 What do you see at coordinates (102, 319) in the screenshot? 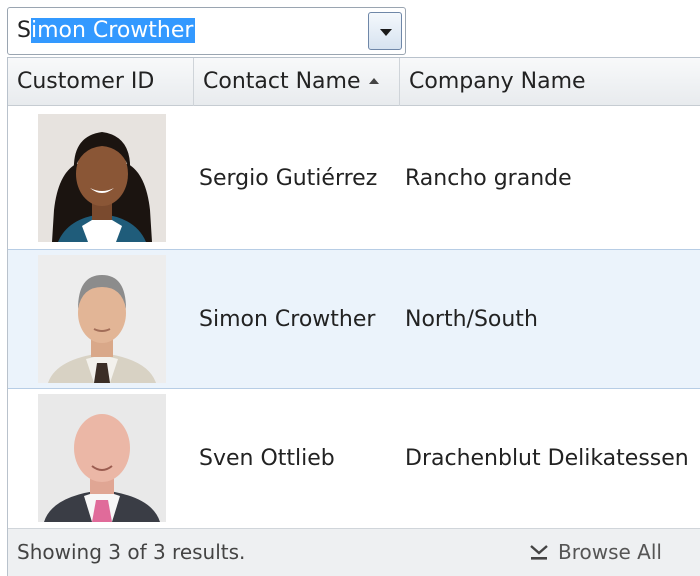
I see `man-gray-hair-tie-photo` at bounding box center [102, 319].